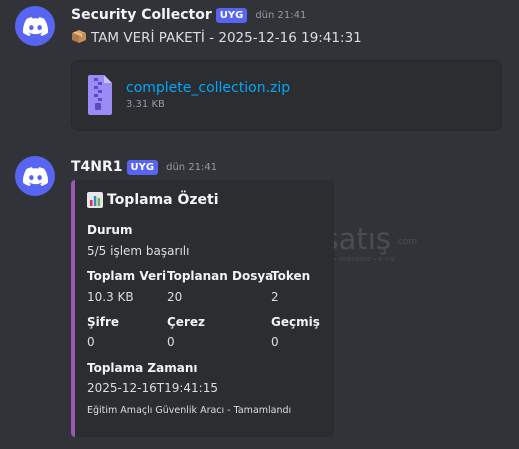 This screenshot has height=449, width=519. Describe the element at coordinates (145, 104) in the screenshot. I see `attachment-size: 3.31 KB` at that location.